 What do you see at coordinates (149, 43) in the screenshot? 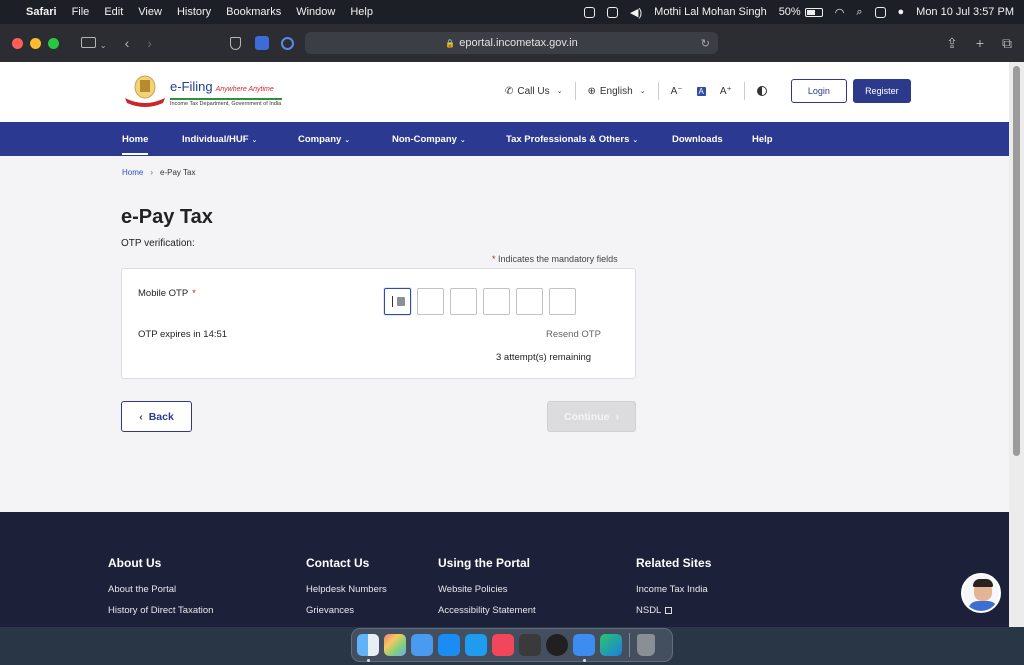
I see `forward-nav-button: ›` at bounding box center [149, 43].